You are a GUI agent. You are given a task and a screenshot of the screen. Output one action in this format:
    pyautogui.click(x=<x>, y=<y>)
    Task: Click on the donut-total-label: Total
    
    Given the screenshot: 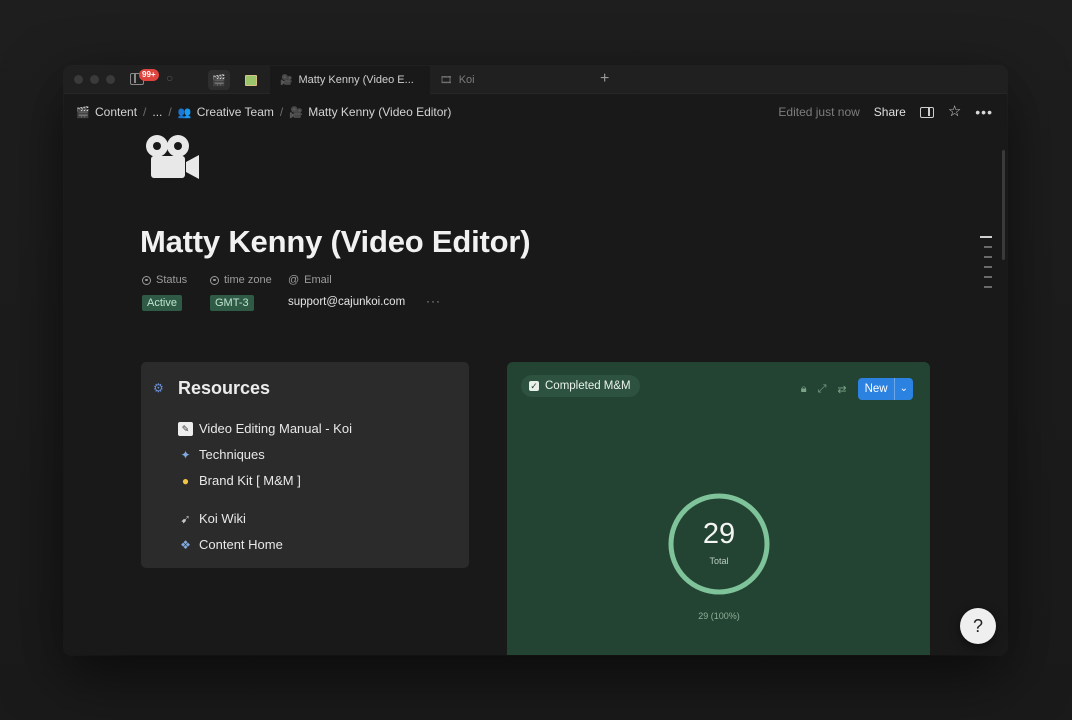 What is the action you would take?
    pyautogui.click(x=719, y=561)
    